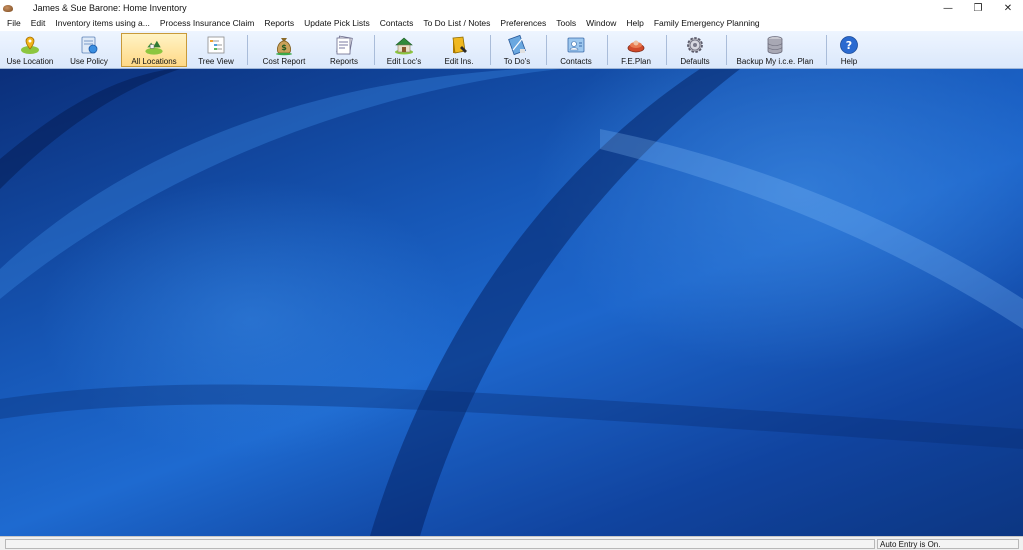  Describe the element at coordinates (695, 61) in the screenshot. I see `defaults-label: Defaults` at that location.